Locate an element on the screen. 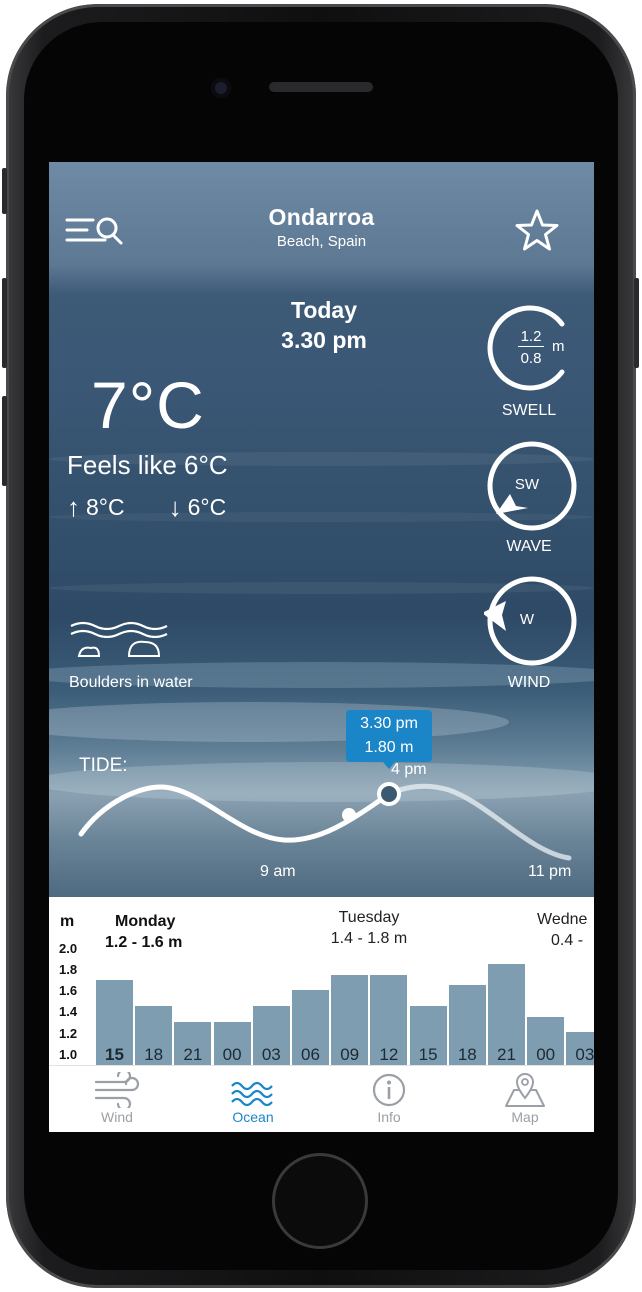 This screenshot has height=1292, width=642. volume-up-button is located at coordinates (4, 323).